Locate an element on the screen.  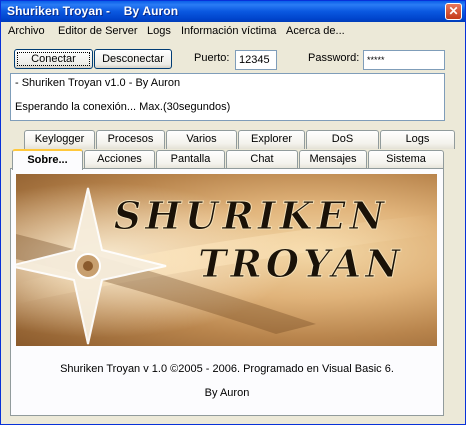
author-text: By Auron is located at coordinates (227, 393).